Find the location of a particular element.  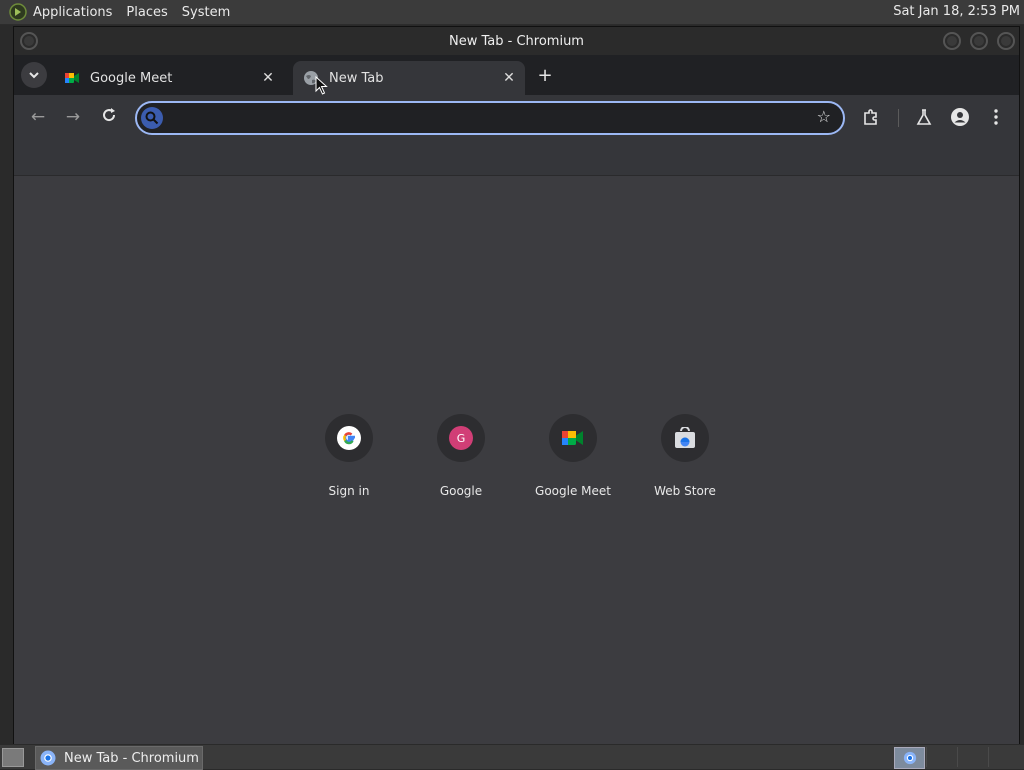

bookmarks-bar is located at coordinates (516, 157).